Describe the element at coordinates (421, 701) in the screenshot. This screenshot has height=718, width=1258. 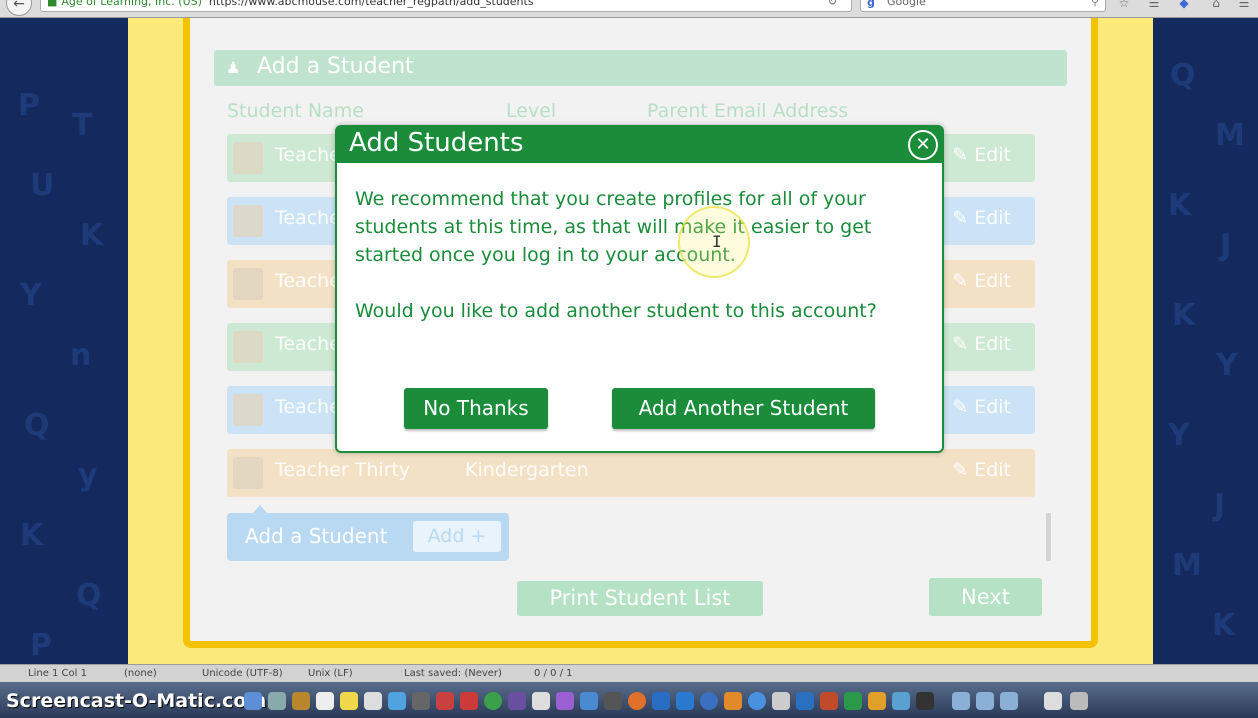
I see `facetime-icon` at that location.